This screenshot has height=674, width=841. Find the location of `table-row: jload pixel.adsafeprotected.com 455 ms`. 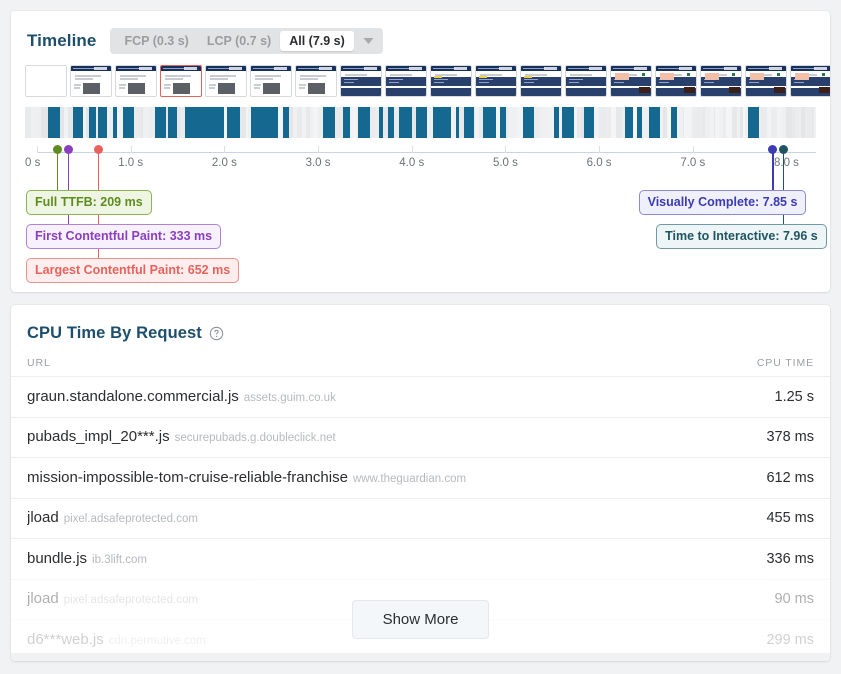

table-row: jload pixel.adsafeprotected.com 455 ms is located at coordinates (420, 518).